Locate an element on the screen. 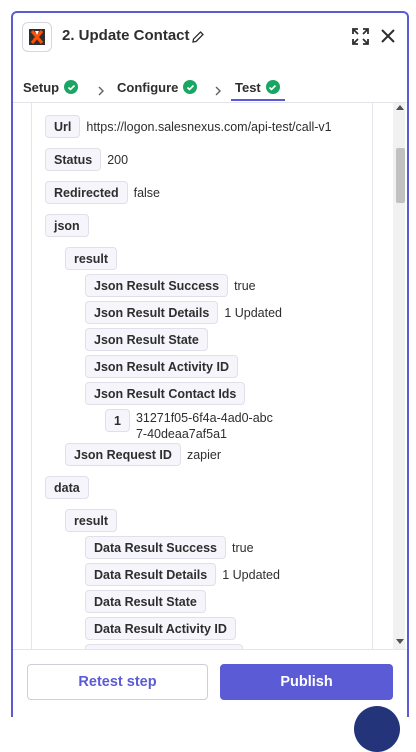 The height and width of the screenshot is (752, 416). result-row: 1 31271f05-6f4a-4ad0-abc7-40deaa7af5a1 is located at coordinates (190, 425).